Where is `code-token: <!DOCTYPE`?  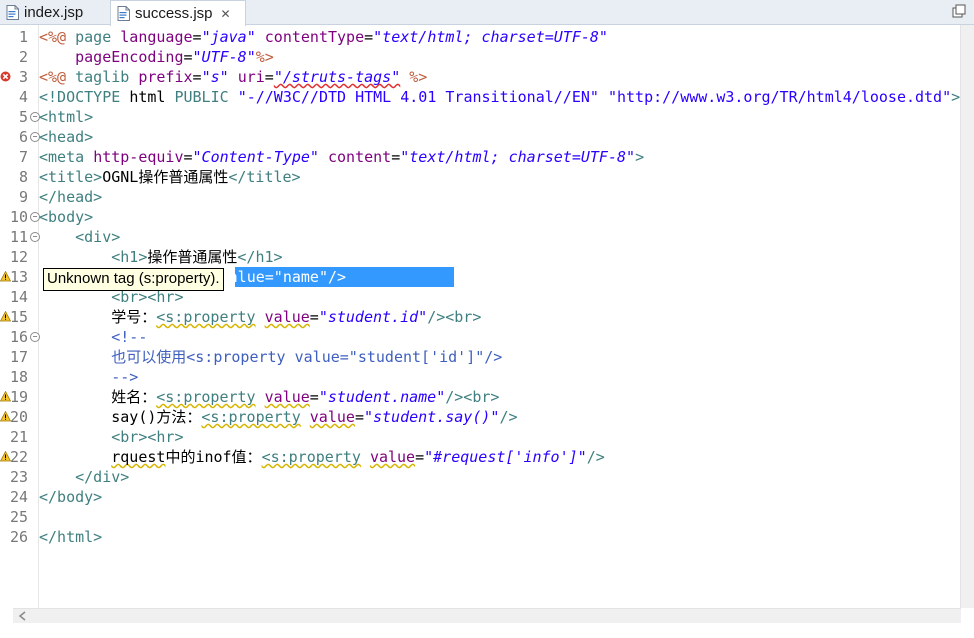 code-token: <!DOCTYPE is located at coordinates (84, 97).